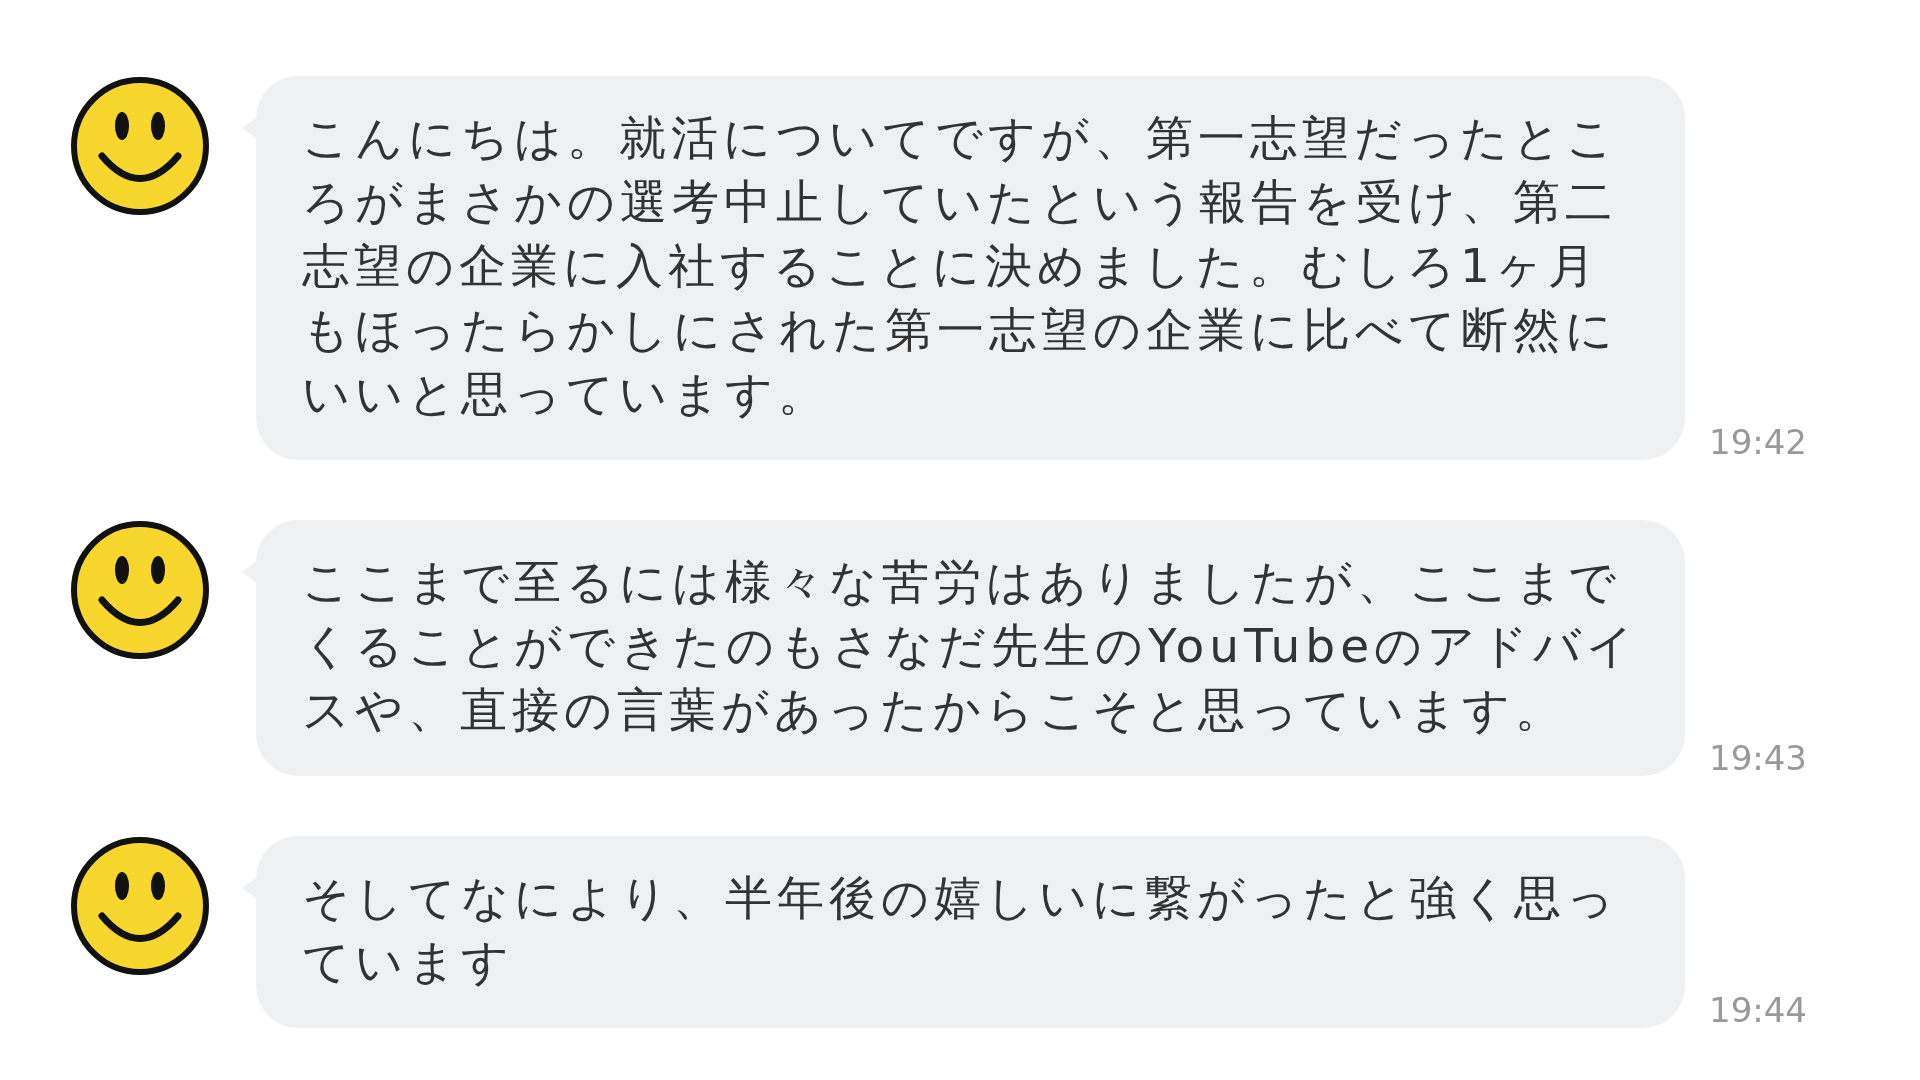 The width and height of the screenshot is (1920, 1080). I want to click on message-time: 19:43, so click(1758, 758).